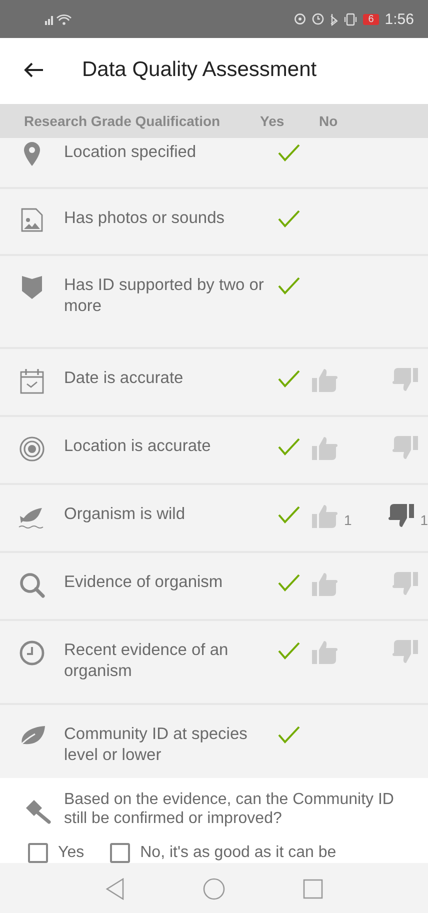  I want to click on criterion-label: Date is accurate, so click(124, 378).